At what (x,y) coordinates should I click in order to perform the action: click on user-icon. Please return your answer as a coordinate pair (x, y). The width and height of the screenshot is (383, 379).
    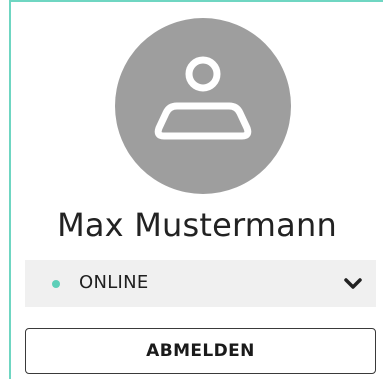
    Looking at the image, I should click on (203, 98).